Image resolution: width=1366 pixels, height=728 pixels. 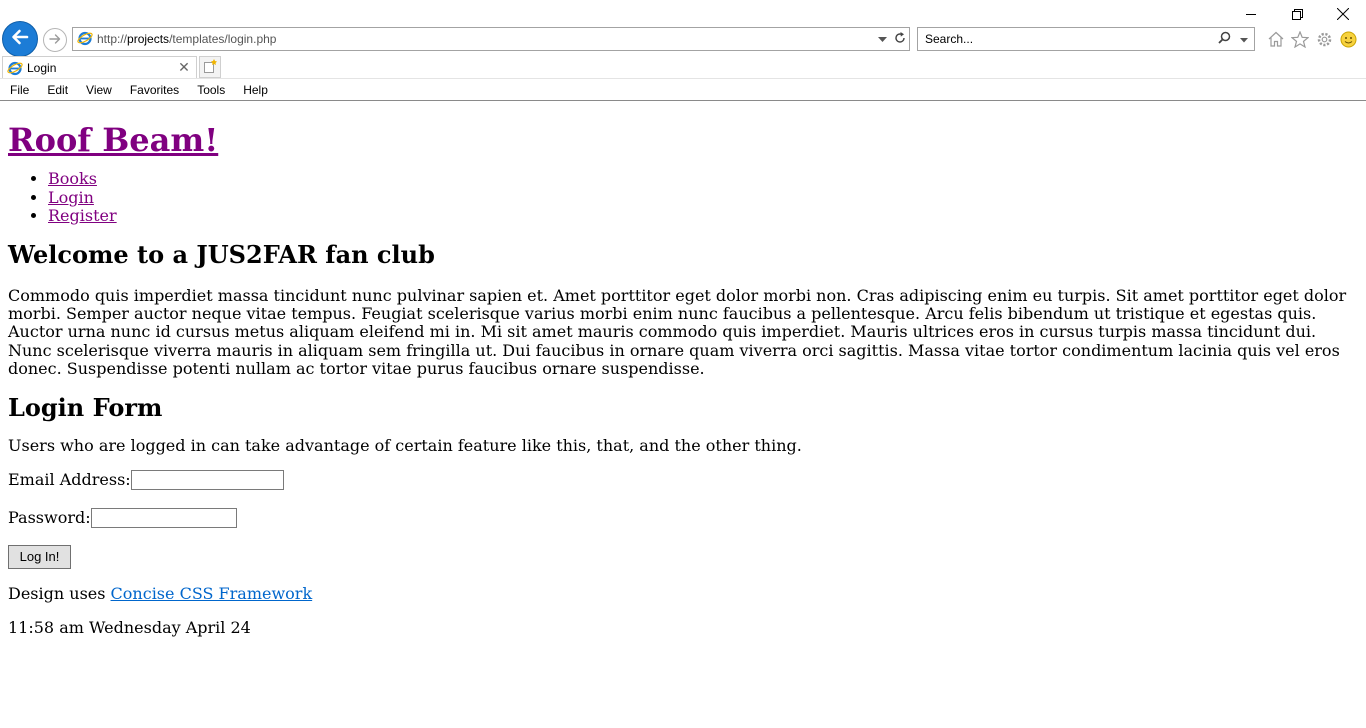 I want to click on site-title-link: Roof Beam!, so click(x=113, y=140).